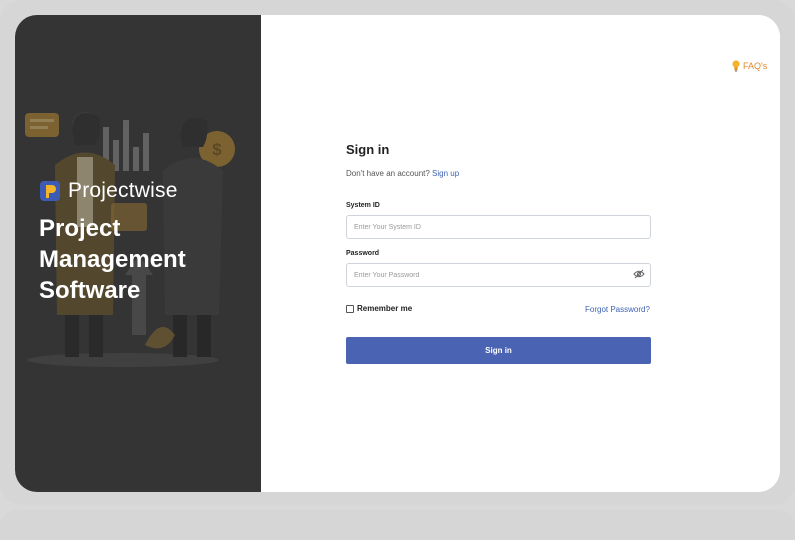  I want to click on brand-name: Projectwise, so click(123, 190).